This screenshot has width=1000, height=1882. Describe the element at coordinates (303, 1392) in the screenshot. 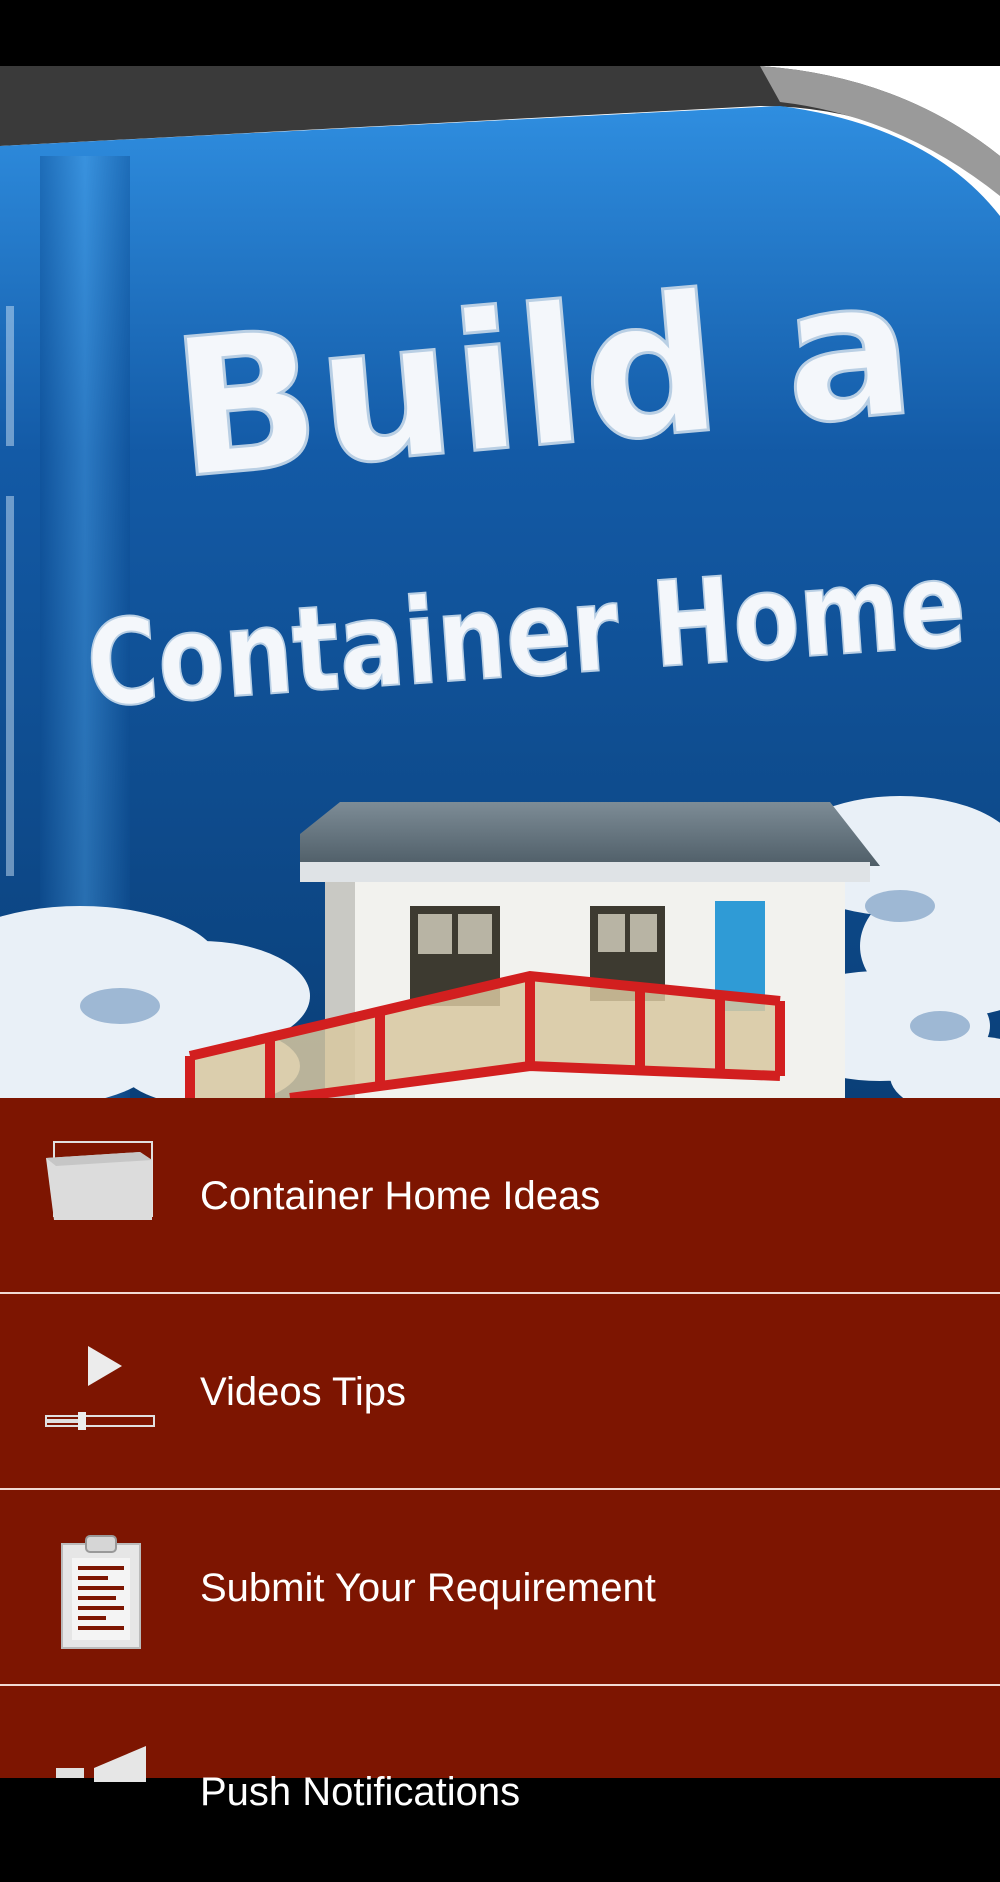

I see `menu-item-label: Videos Tips` at that location.